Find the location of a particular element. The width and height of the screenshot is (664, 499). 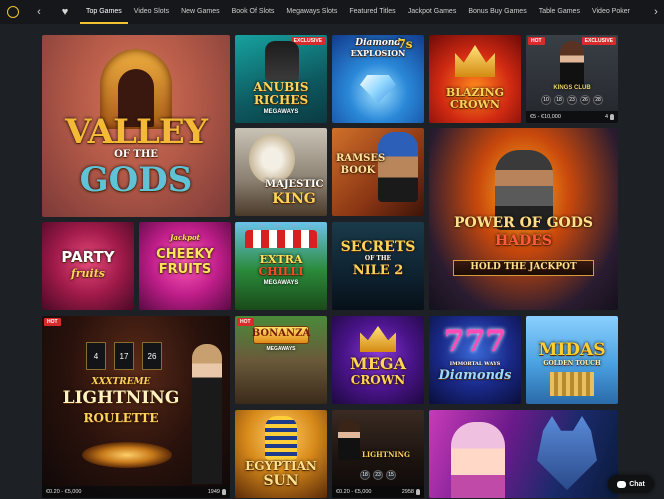

game-title: VALLEY is located at coordinates (136, 132).